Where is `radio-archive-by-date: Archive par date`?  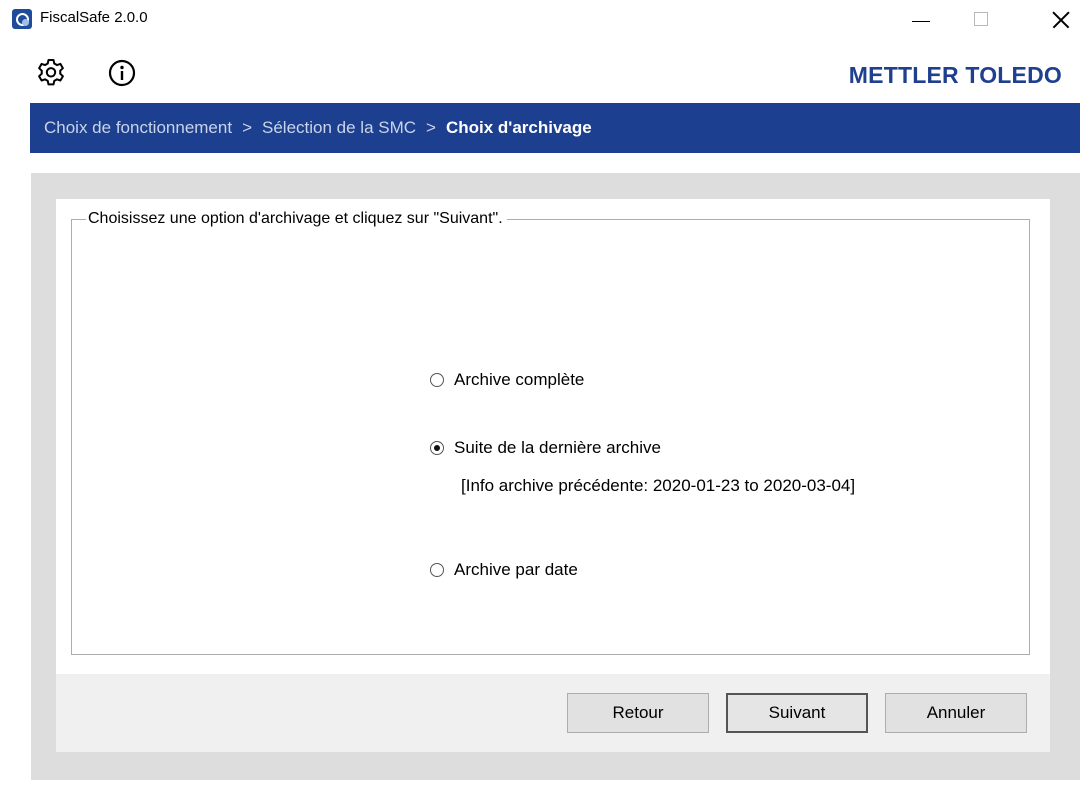
radio-archive-by-date: Archive par date is located at coordinates (504, 570).